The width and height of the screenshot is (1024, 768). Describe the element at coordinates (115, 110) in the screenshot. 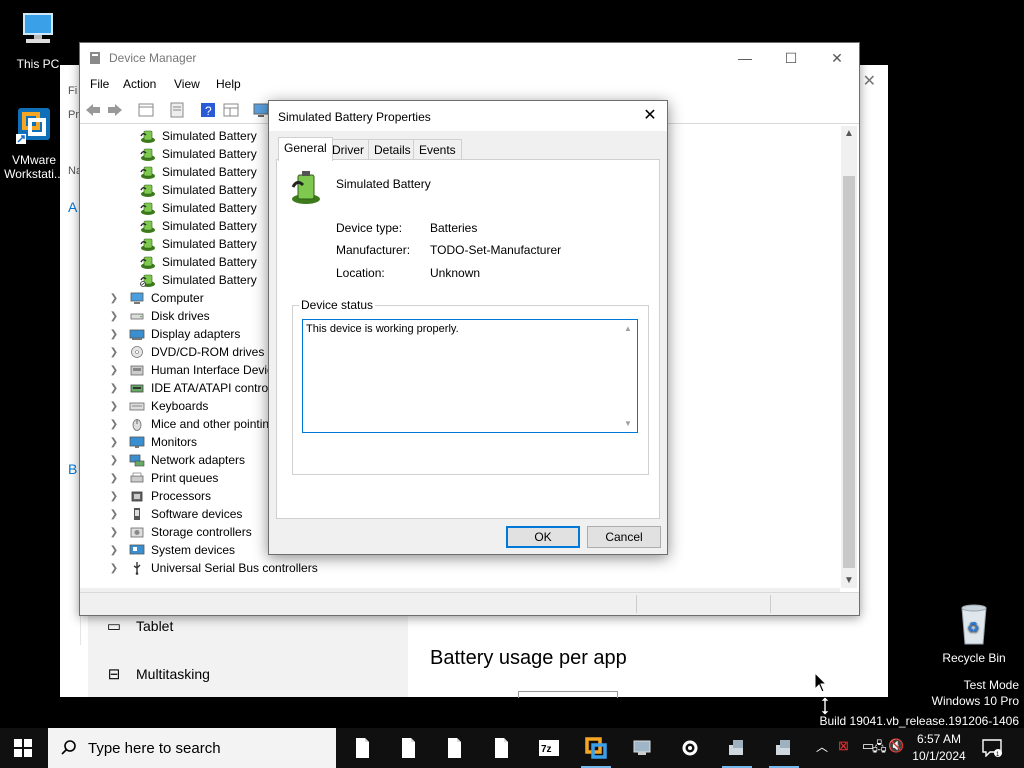

I see `forward-arrow-icon` at that location.